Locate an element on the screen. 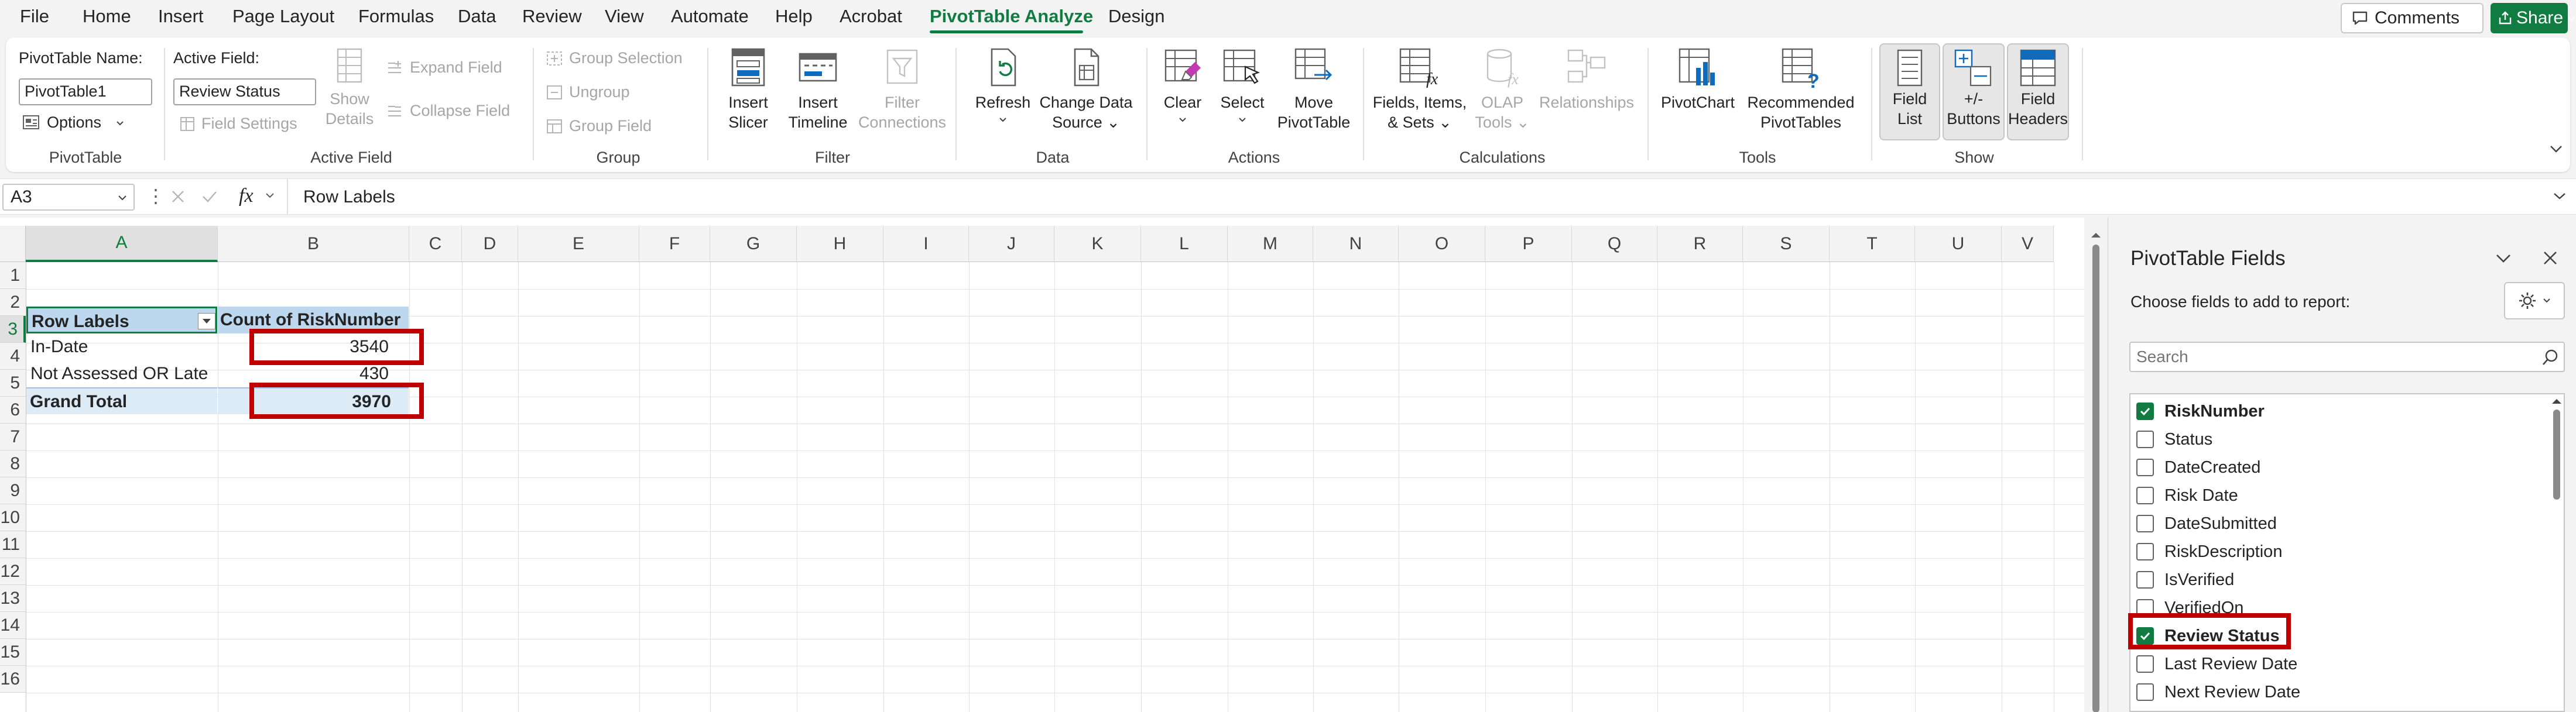 The height and width of the screenshot is (712, 2576). column-header-c: C is located at coordinates (435, 244).